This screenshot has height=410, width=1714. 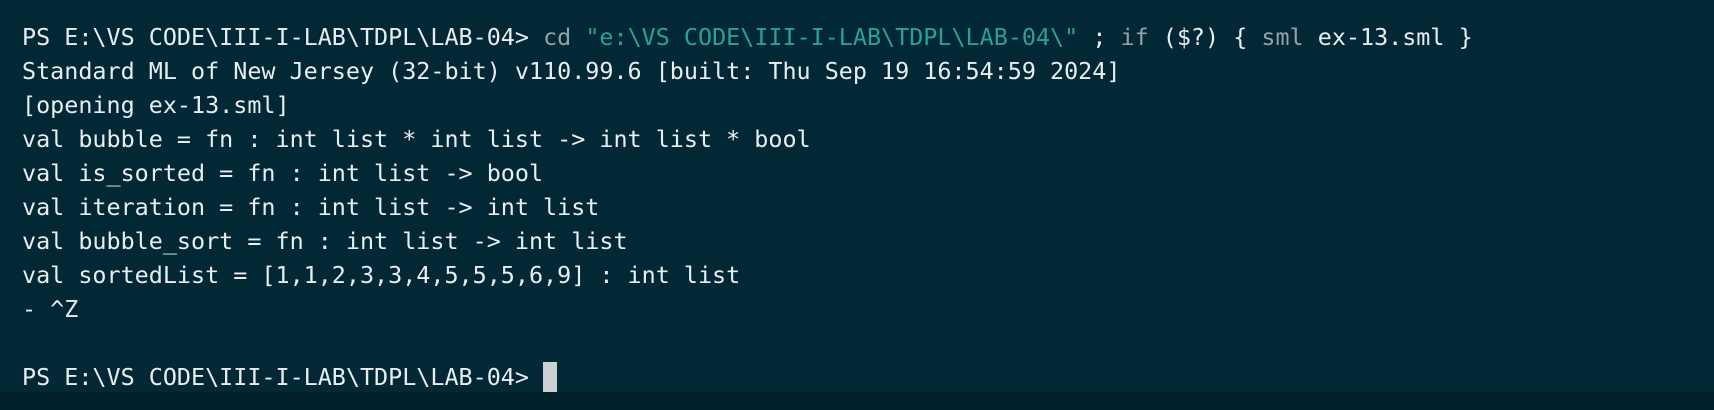 What do you see at coordinates (156, 105) in the screenshot?
I see `output-line-opening: [opening ex-13.sml]` at bounding box center [156, 105].